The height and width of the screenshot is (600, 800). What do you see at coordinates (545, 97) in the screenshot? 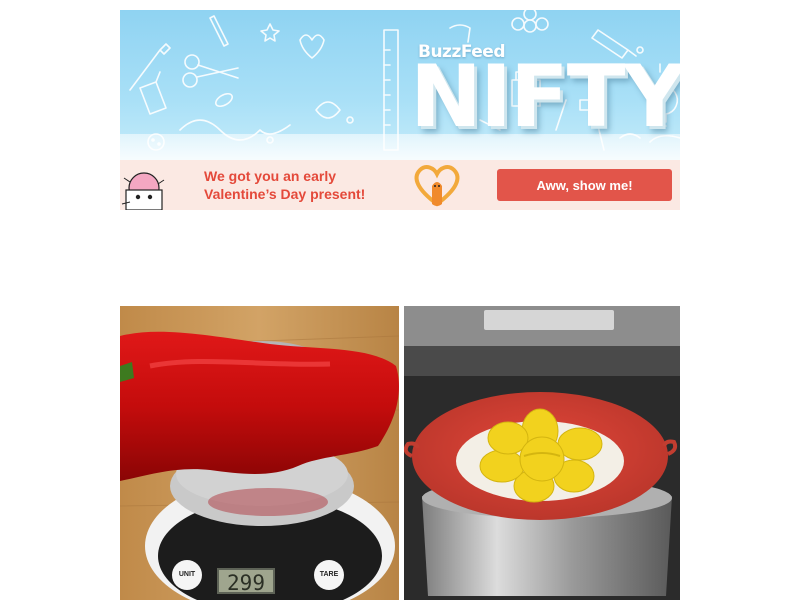
I see `nifty-title: NIFTY` at bounding box center [545, 97].